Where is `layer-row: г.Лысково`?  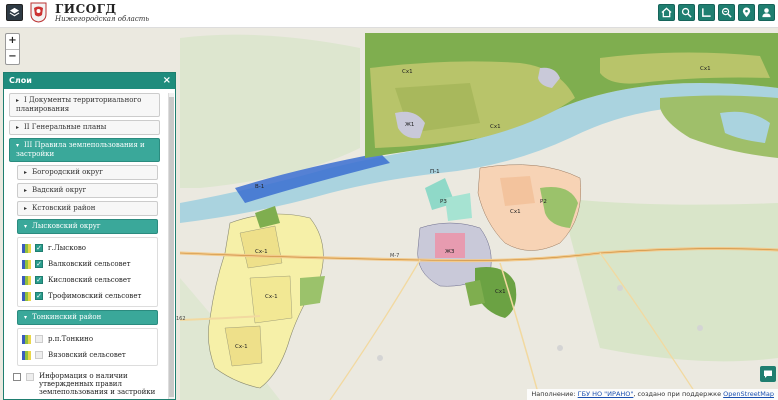 layer-row: г.Лысково is located at coordinates (87, 248).